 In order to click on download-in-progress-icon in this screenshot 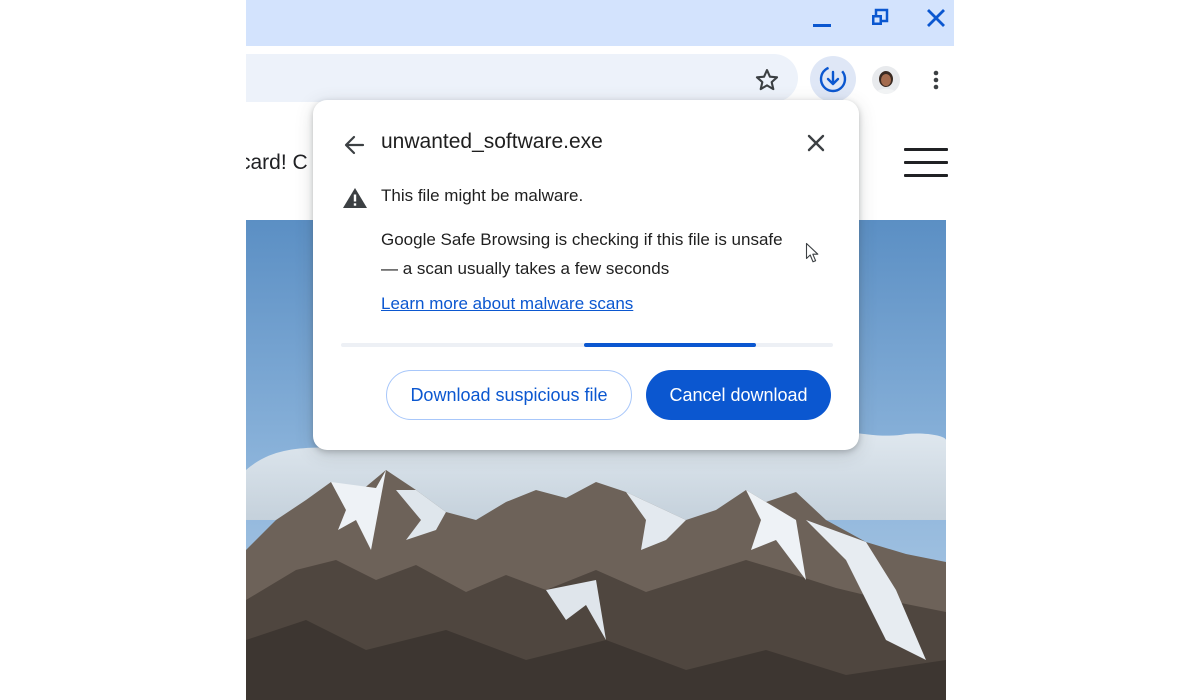, I will do `click(833, 79)`.